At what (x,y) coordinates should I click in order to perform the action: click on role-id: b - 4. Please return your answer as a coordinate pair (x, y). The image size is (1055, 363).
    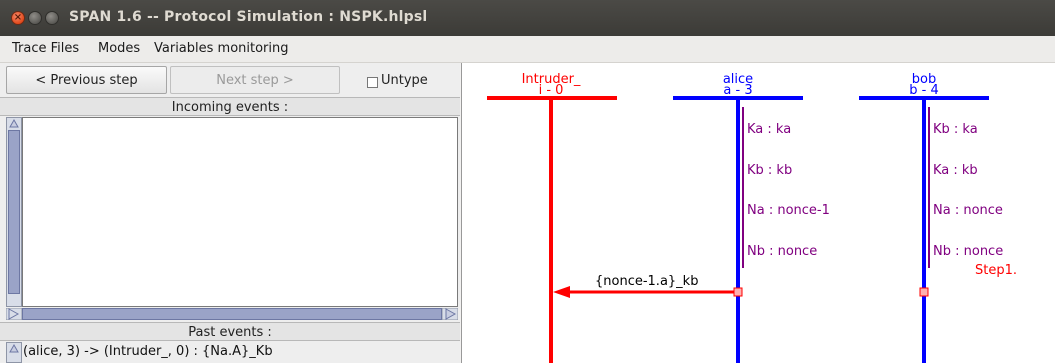
    Looking at the image, I should click on (923, 90).